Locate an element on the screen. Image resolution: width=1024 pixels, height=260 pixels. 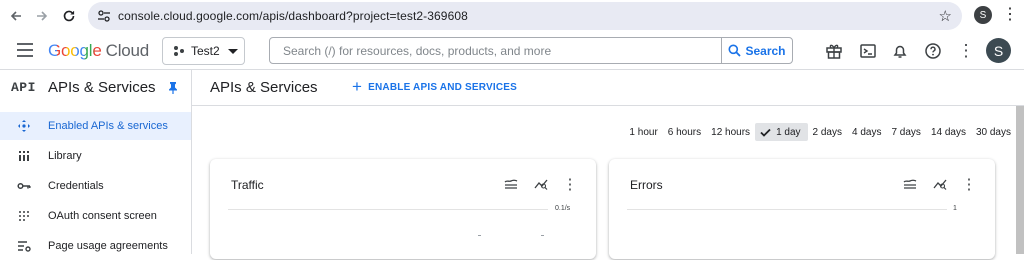
library-grid-icon is located at coordinates (24, 156).